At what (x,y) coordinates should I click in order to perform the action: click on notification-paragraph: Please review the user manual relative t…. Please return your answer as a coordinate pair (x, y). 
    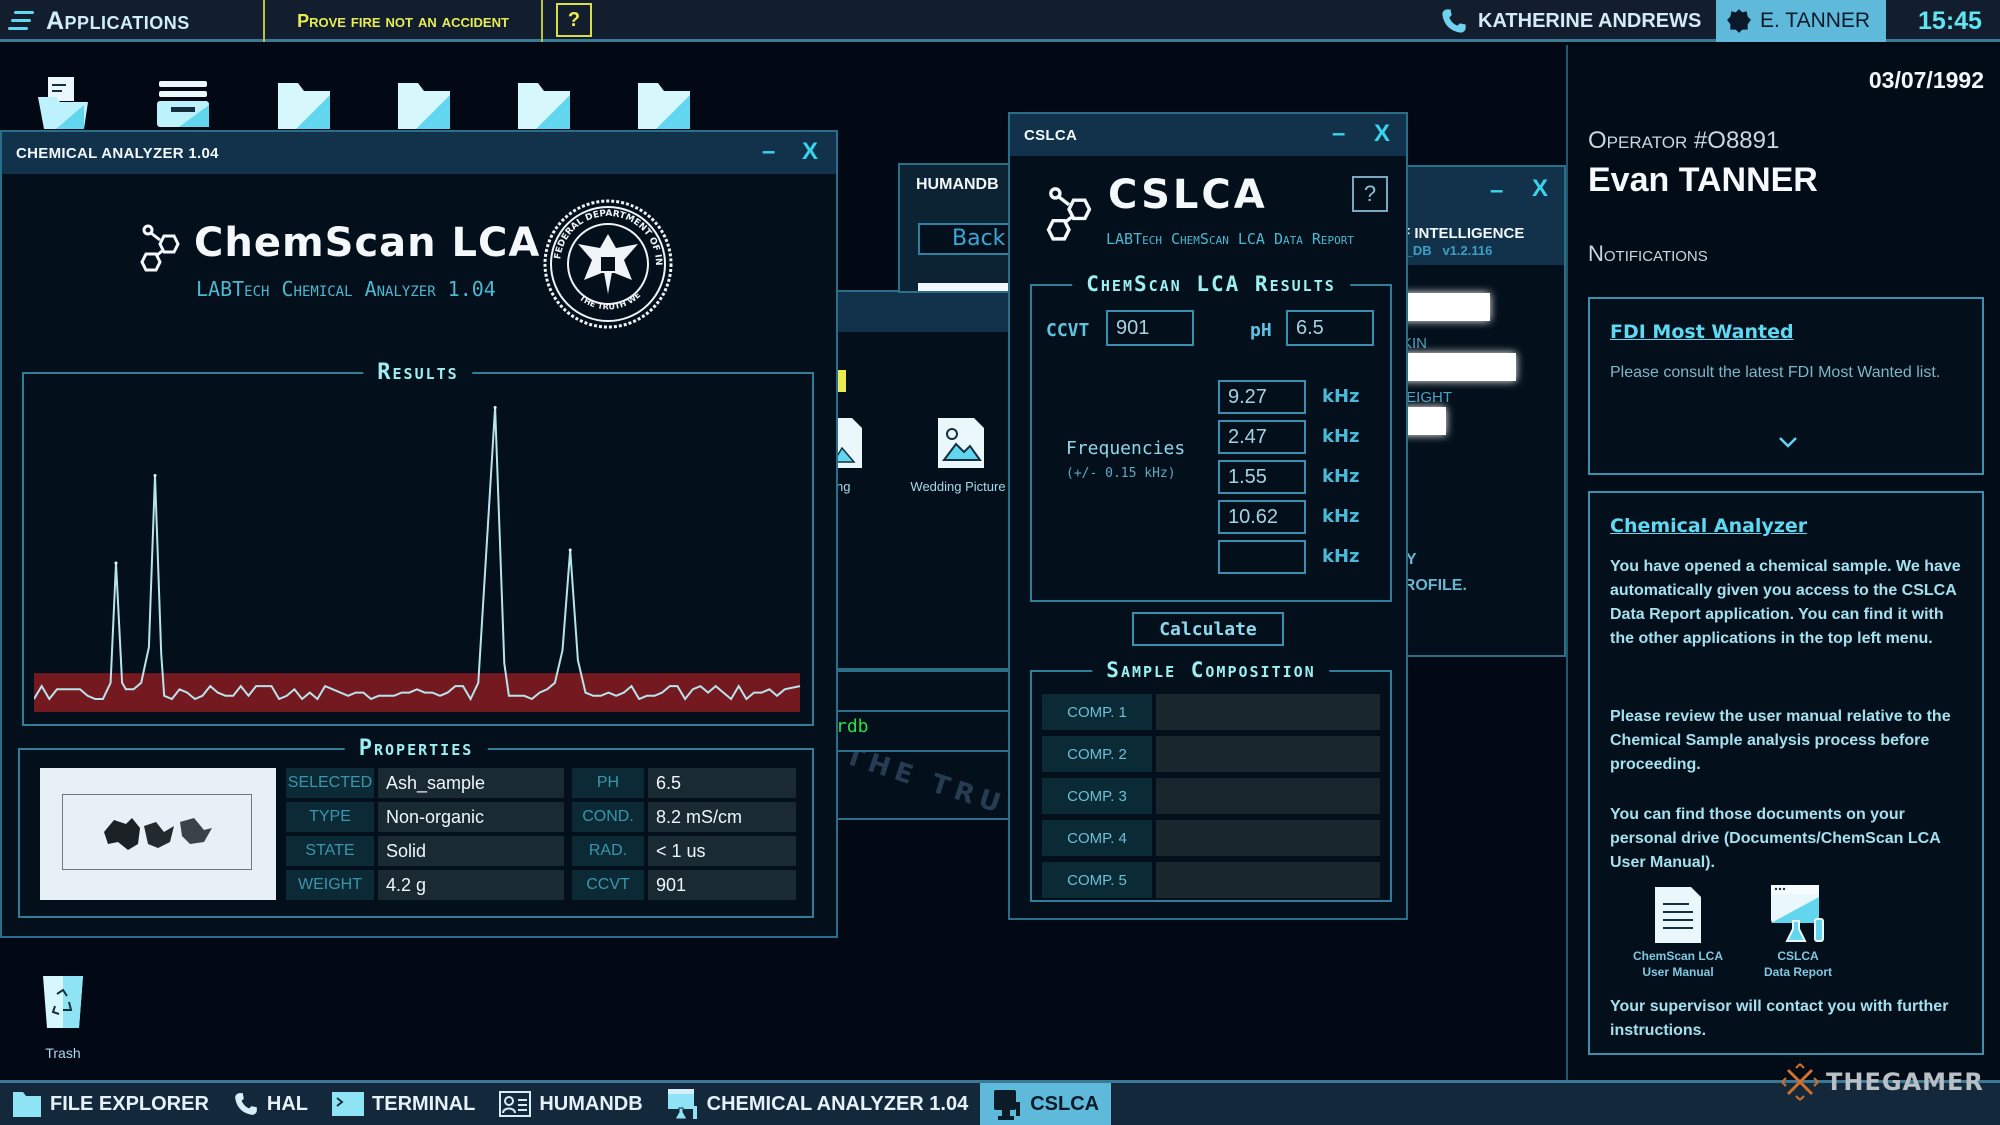
    Looking at the image, I should click on (1780, 740).